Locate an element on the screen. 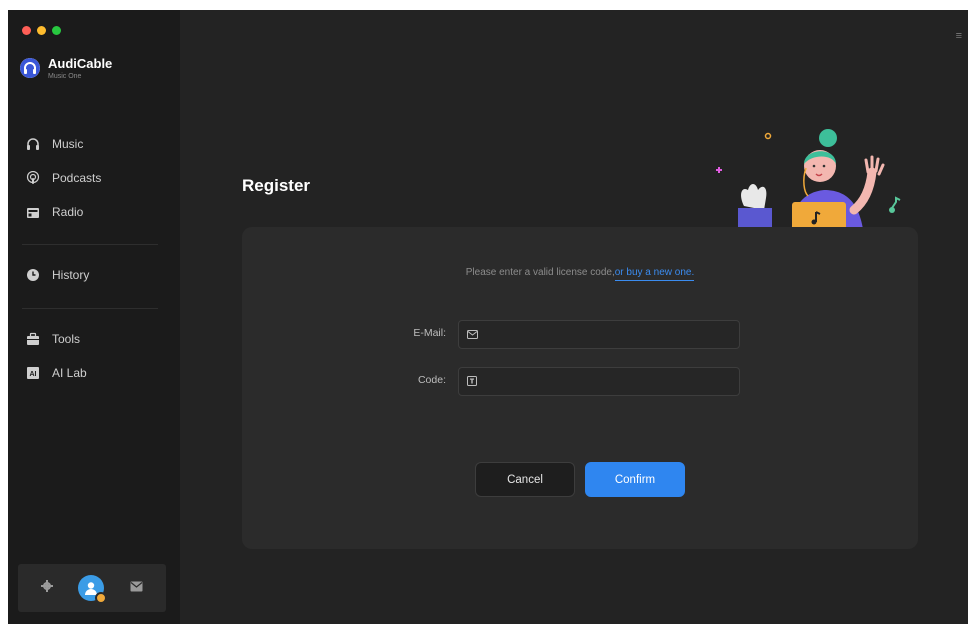 The image size is (968, 624). cancel-button: Cancel is located at coordinates (525, 479).